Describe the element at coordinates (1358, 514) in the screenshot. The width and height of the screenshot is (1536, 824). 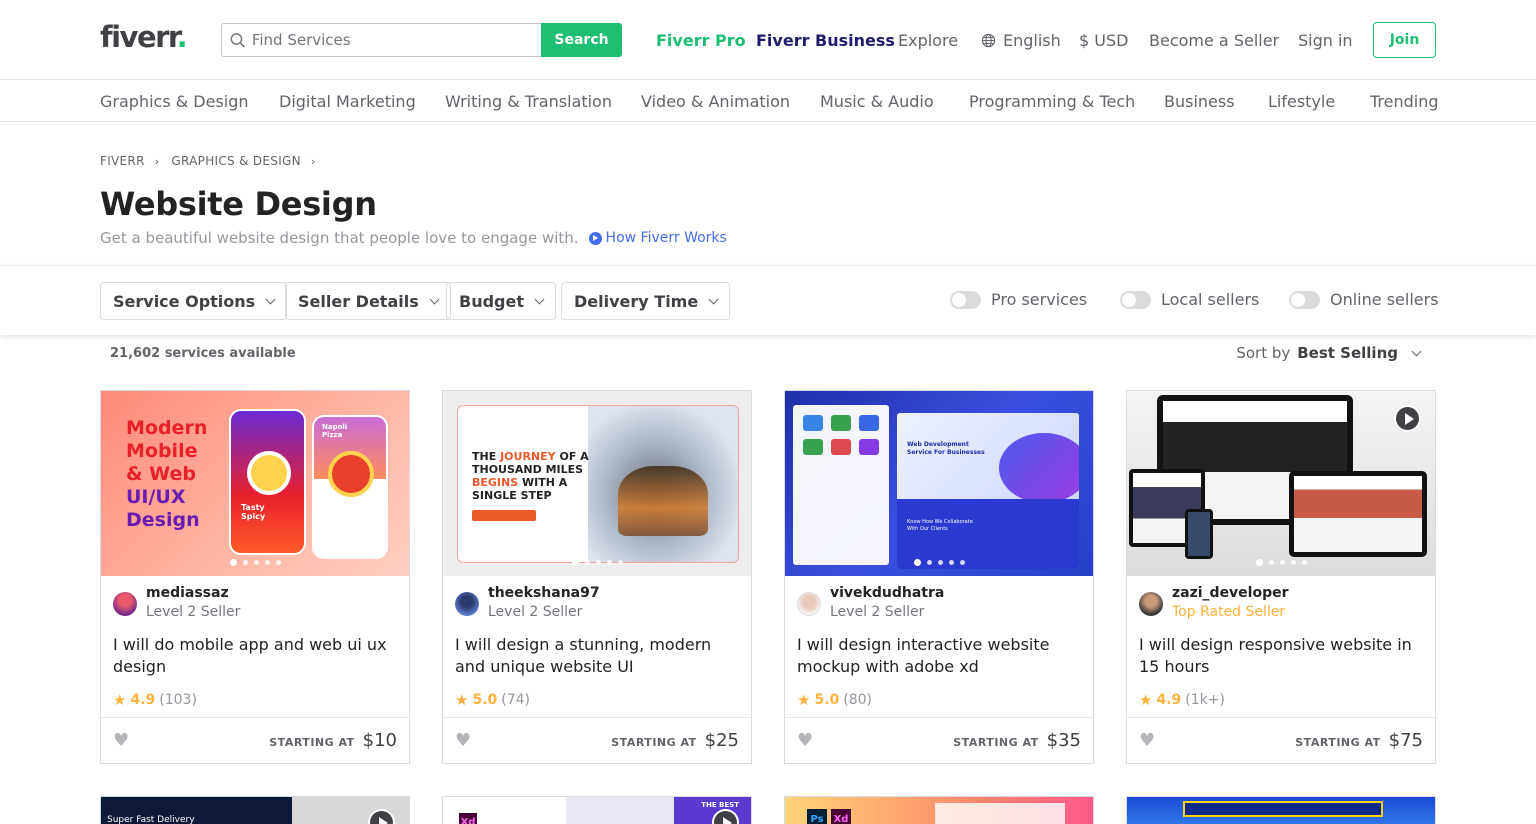
I see `laptop-mockup` at that location.